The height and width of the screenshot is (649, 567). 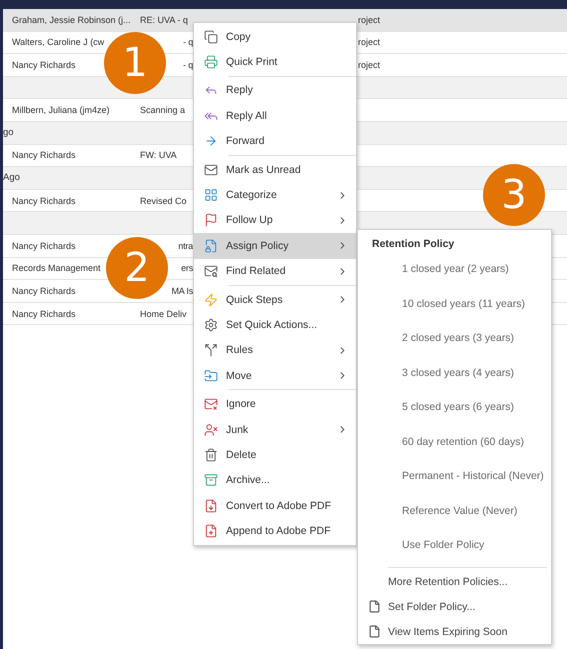 What do you see at coordinates (211, 455) in the screenshot?
I see `trash-icon` at bounding box center [211, 455].